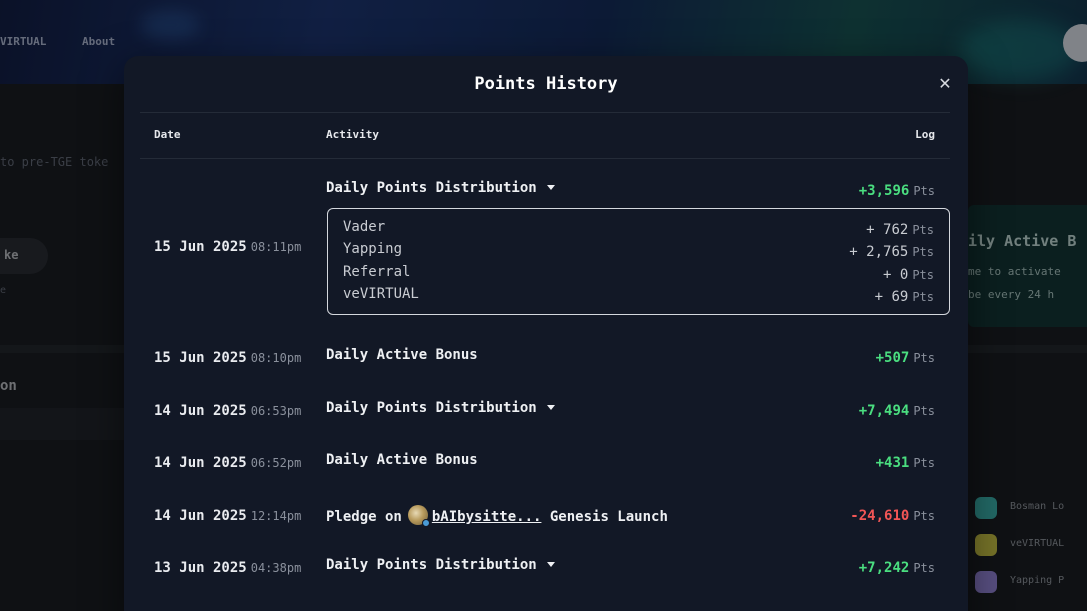  What do you see at coordinates (638, 229) in the screenshot?
I see `breakdown-item: Vader + 762 Pts` at bounding box center [638, 229].